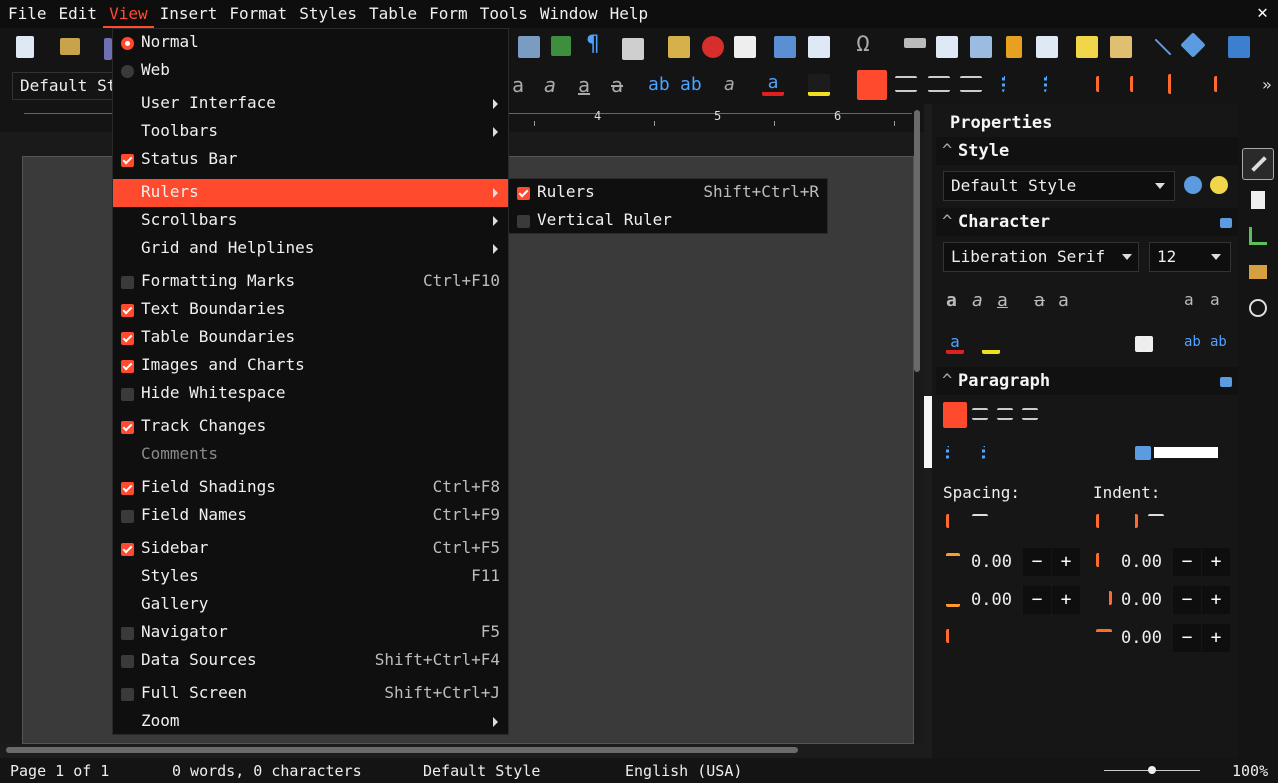  I want to click on line-icon, so click(1163, 47).